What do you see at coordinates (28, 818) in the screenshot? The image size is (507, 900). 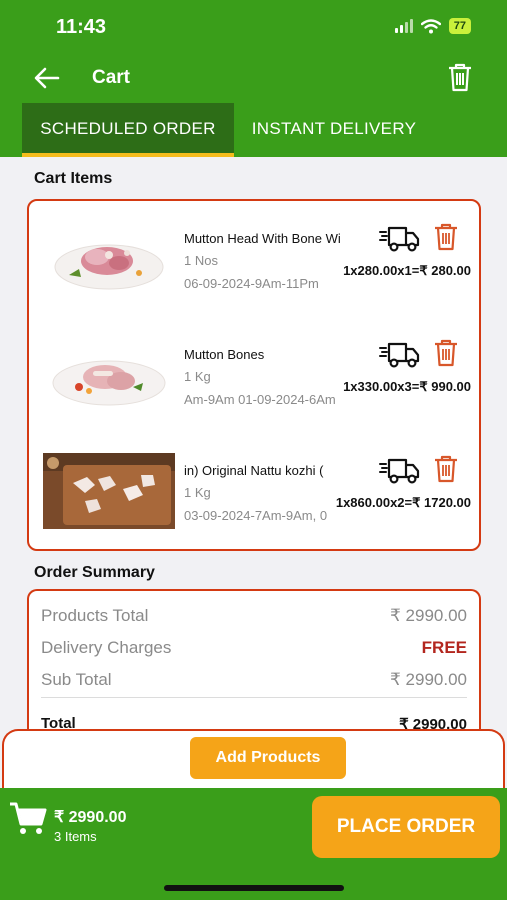 I see `cart-icon` at bounding box center [28, 818].